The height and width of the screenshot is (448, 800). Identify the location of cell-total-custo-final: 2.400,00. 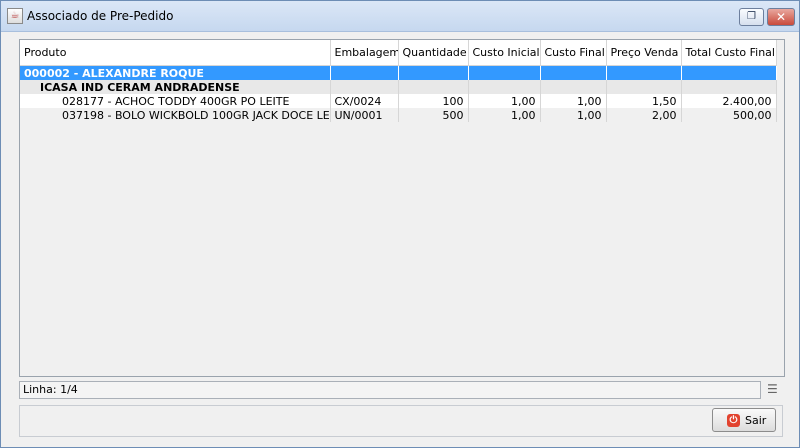
(729, 101).